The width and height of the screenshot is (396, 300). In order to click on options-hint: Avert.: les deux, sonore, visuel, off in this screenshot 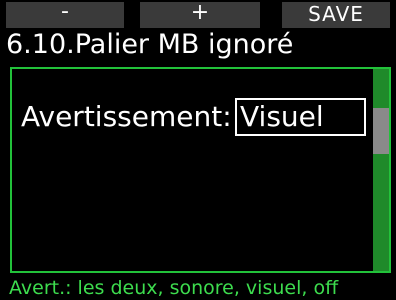, I will do `click(174, 288)`.